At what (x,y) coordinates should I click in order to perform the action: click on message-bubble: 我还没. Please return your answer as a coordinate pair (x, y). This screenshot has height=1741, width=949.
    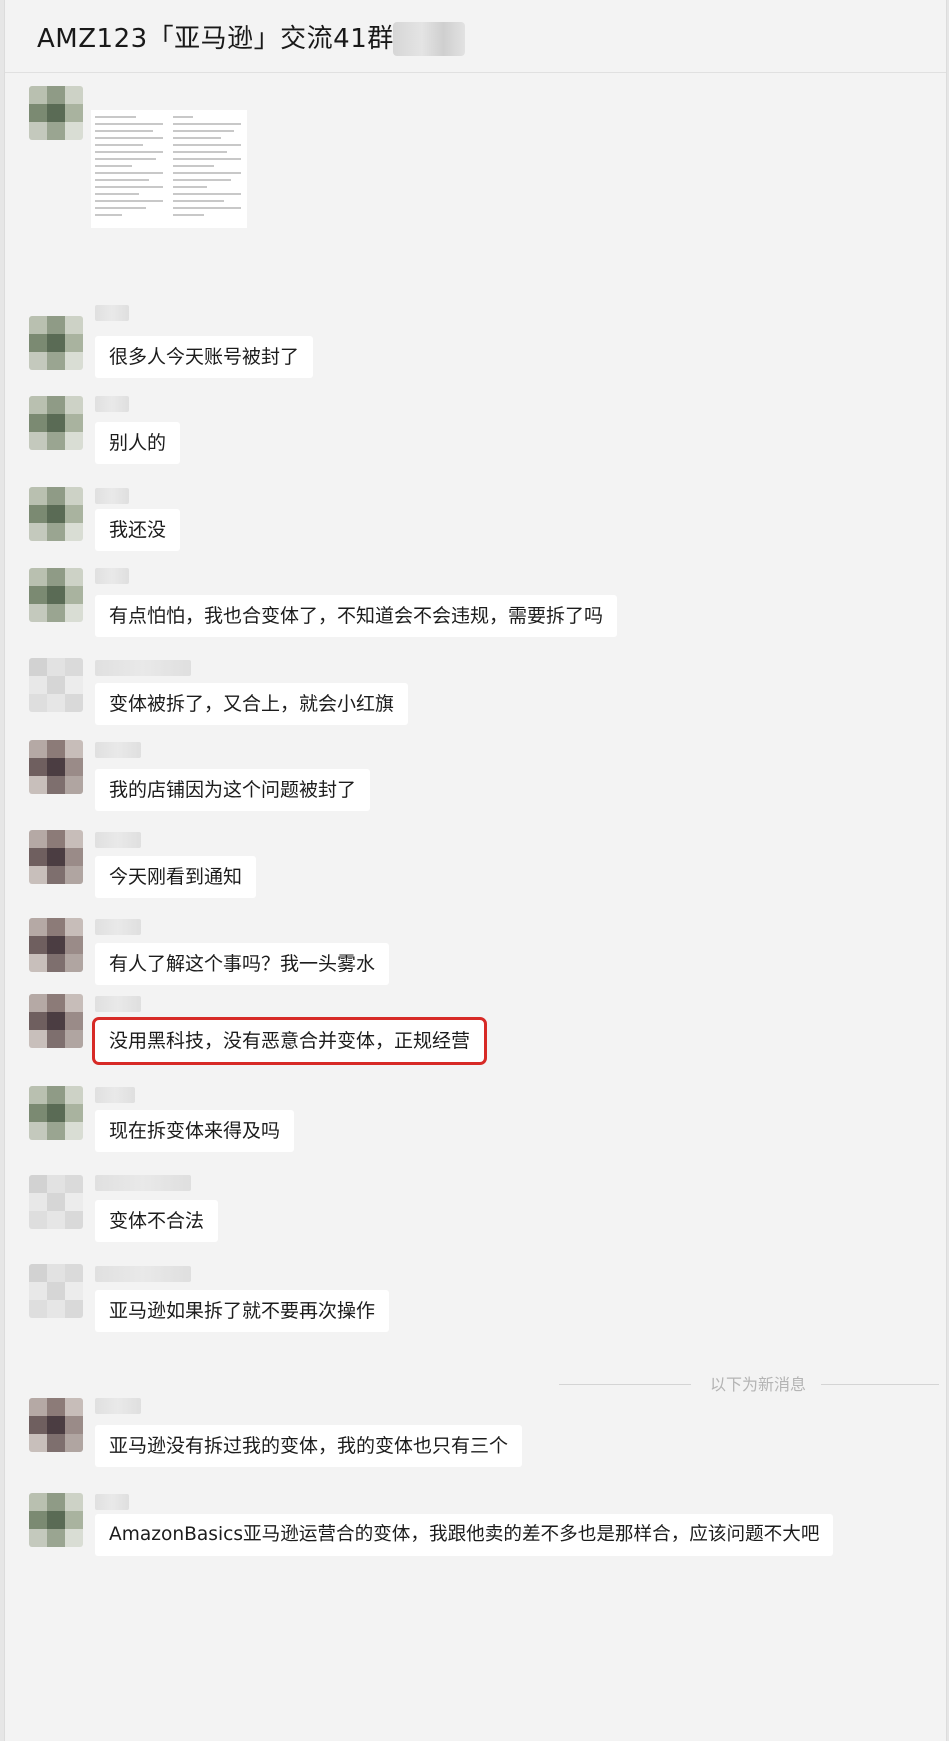
    Looking at the image, I should click on (138, 530).